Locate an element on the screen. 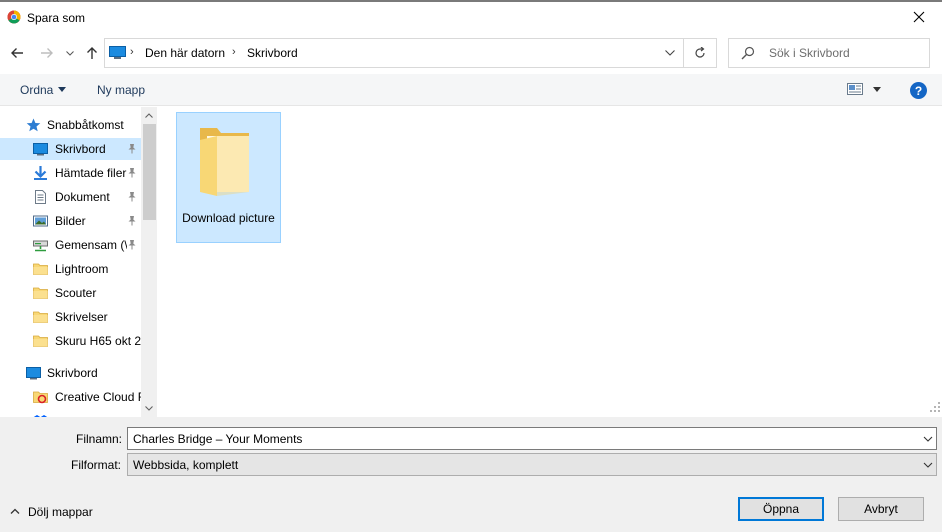 This screenshot has height=532, width=942. arrow-right-icon is located at coordinates (47, 53).